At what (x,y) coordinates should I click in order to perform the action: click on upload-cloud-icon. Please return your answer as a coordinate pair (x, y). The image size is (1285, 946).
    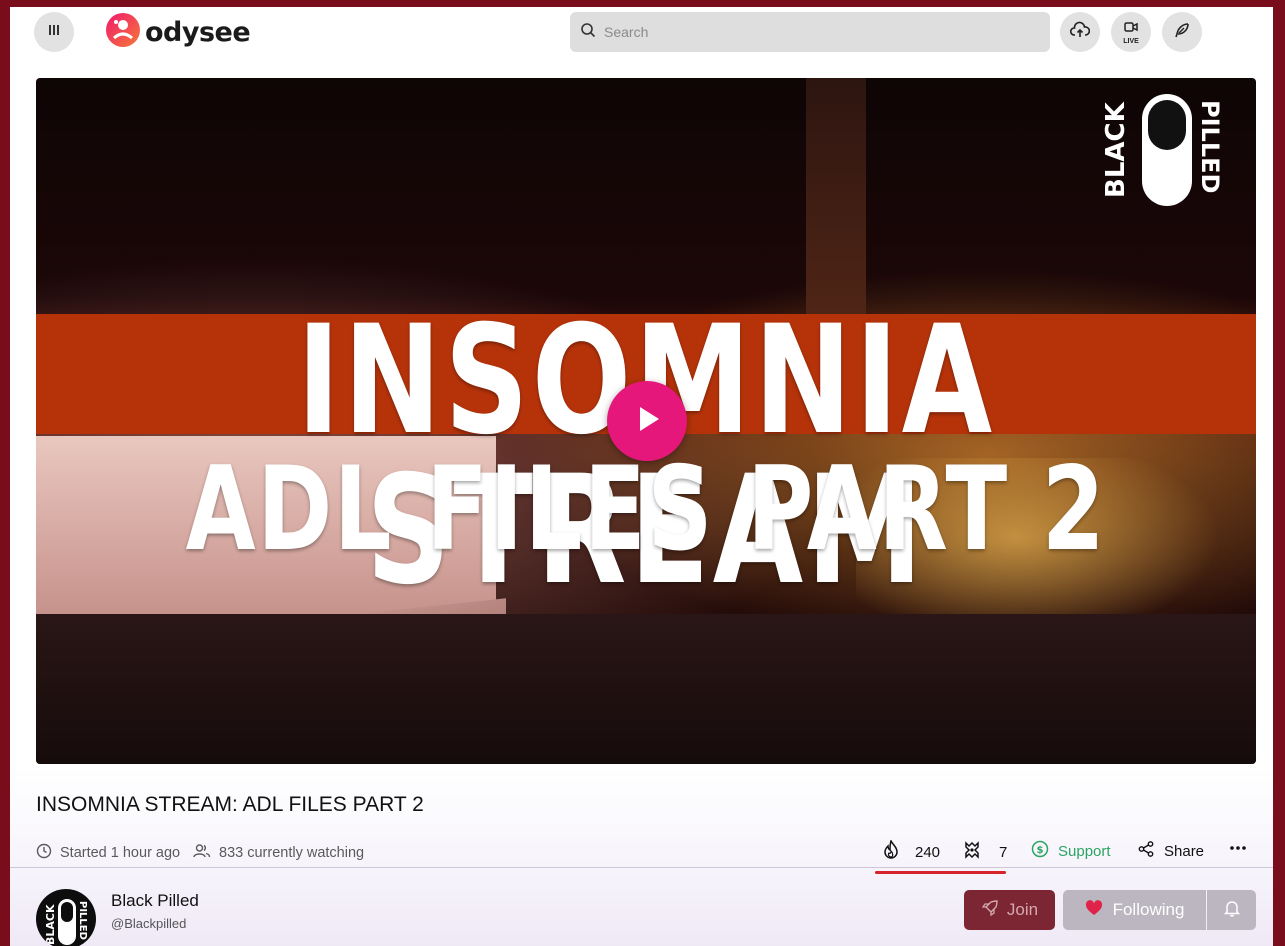
    Looking at the image, I should click on (1080, 32).